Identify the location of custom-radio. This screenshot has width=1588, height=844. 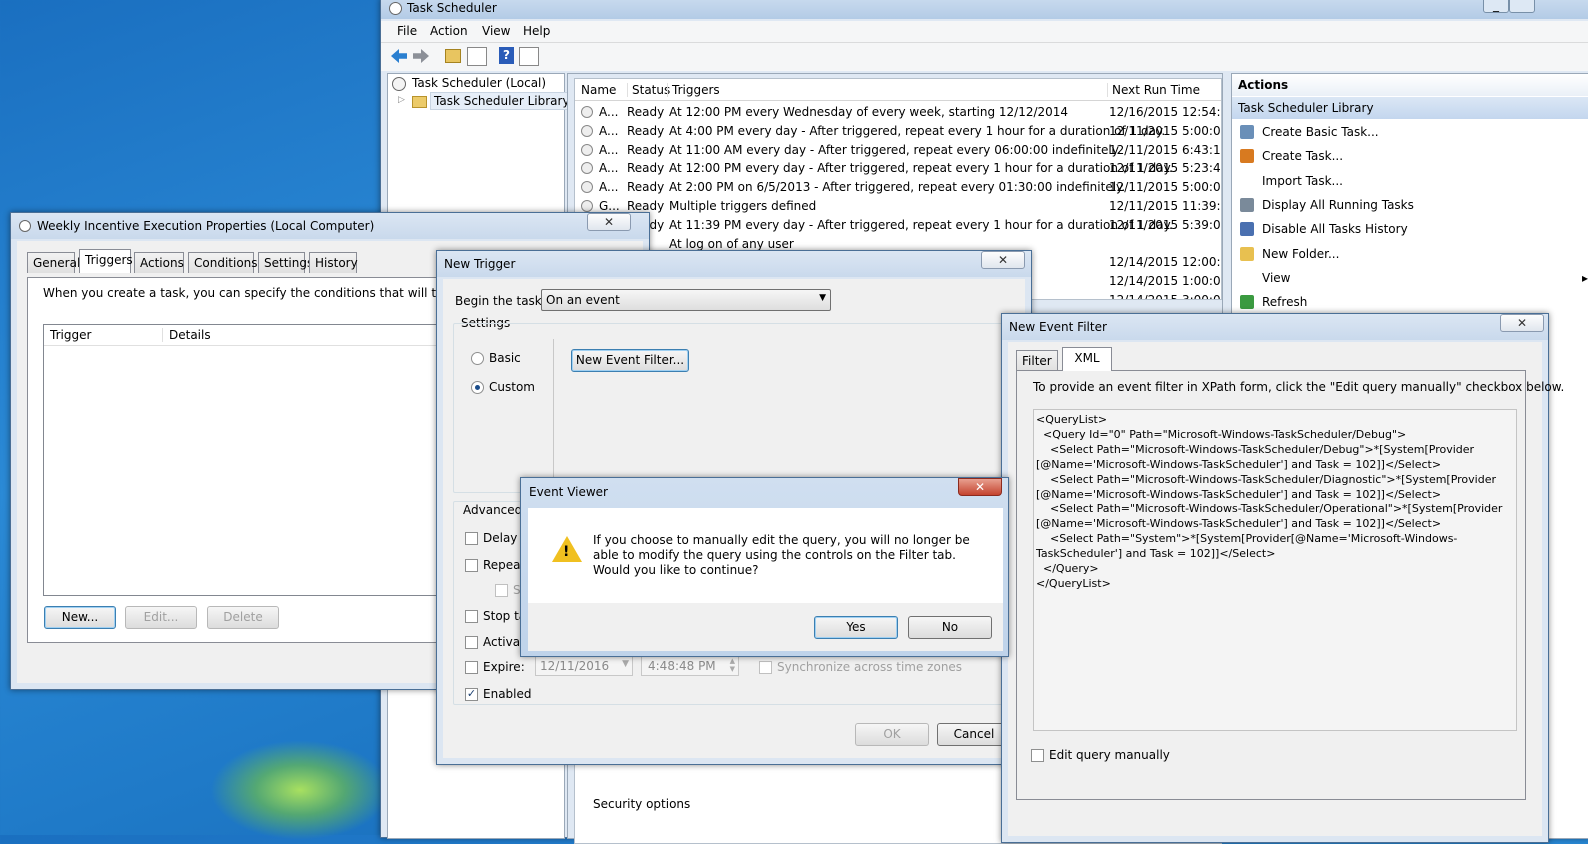
(477, 387).